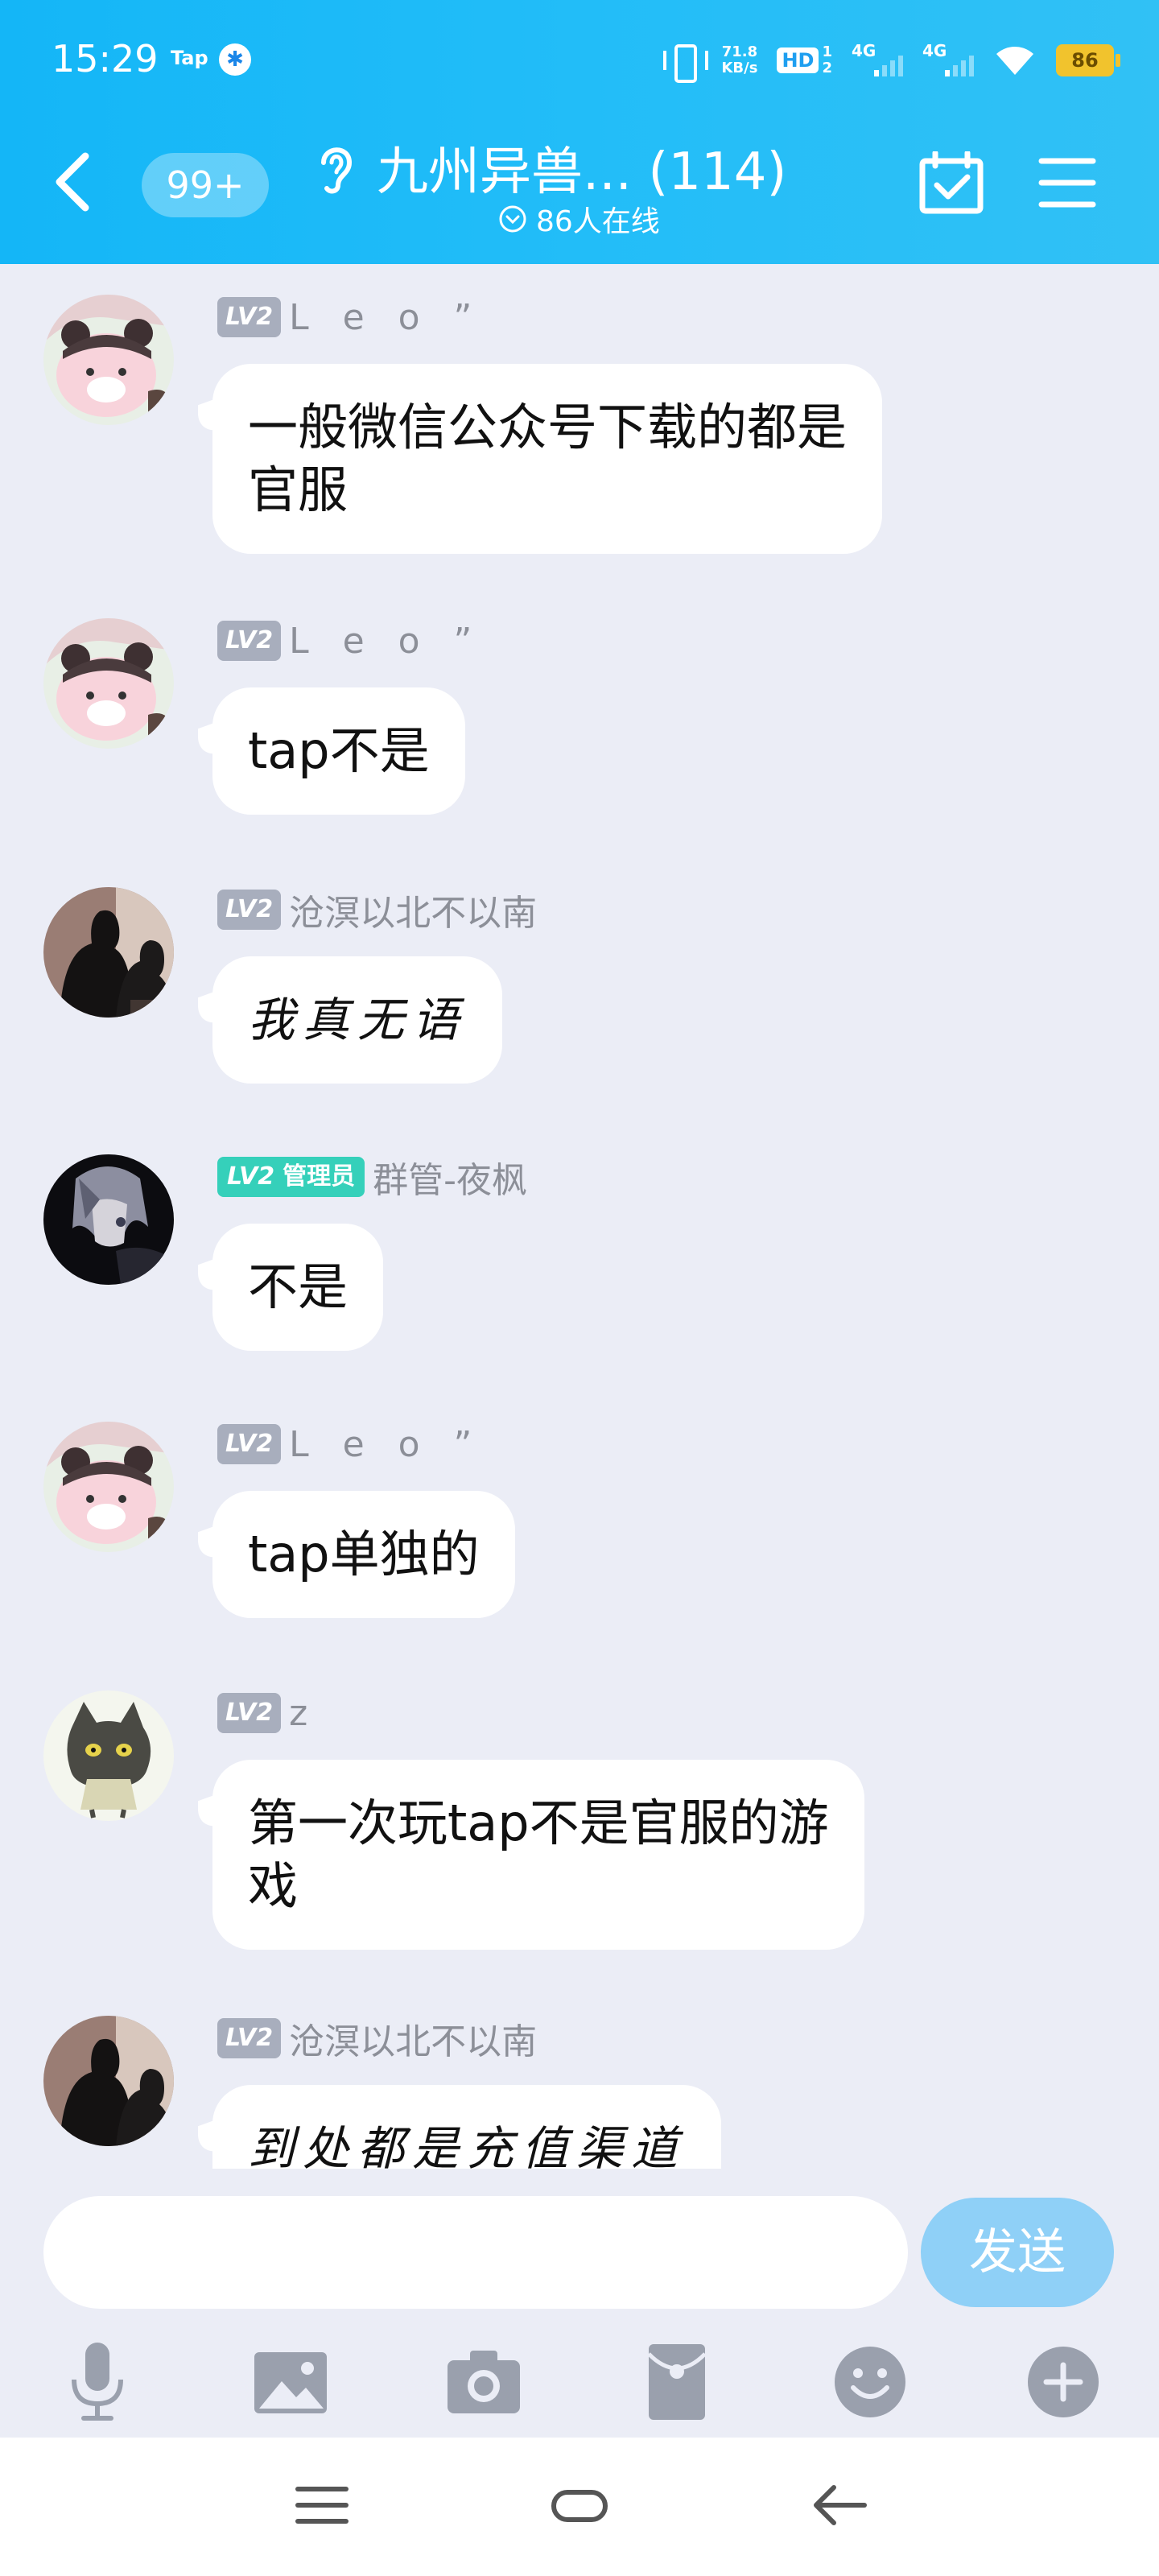 The height and width of the screenshot is (2576, 1159). I want to click on status-bar: 15:29 Tap ✱ 71.8 KB/s HD 1 2 4G 4G 86, so click(579, 60).